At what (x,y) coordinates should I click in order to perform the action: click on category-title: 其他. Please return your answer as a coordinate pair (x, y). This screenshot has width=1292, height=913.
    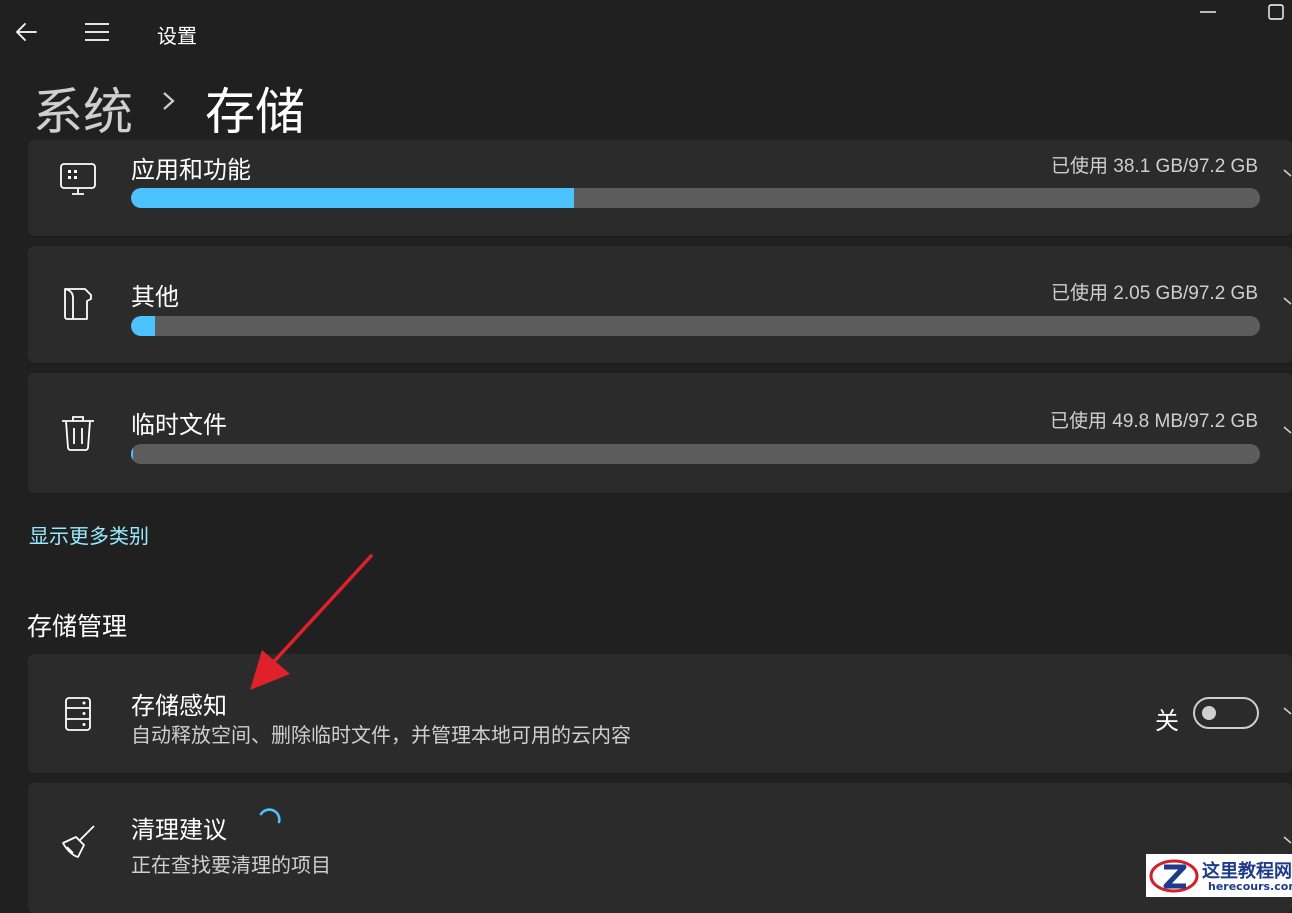
    Looking at the image, I should click on (155, 297).